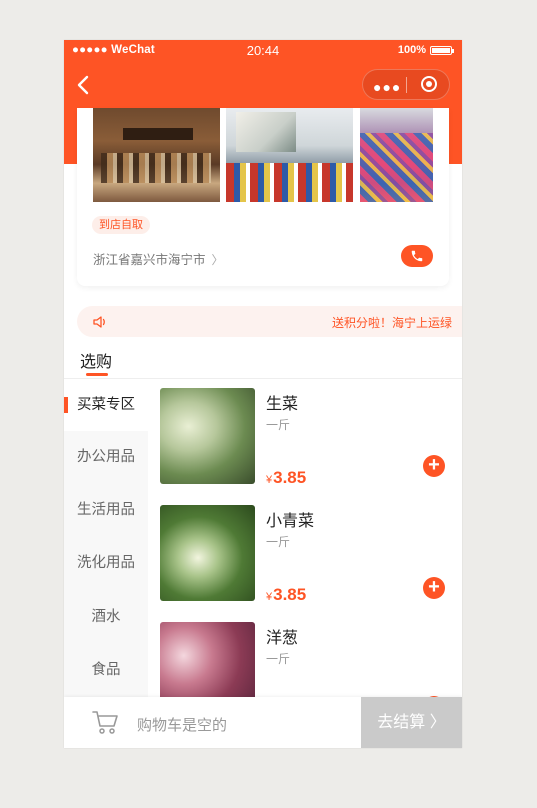 Image resolution: width=537 pixels, height=808 pixels. What do you see at coordinates (392, 323) in the screenshot?
I see `notice-text: 送积分啦！海宁上运绿` at bounding box center [392, 323].